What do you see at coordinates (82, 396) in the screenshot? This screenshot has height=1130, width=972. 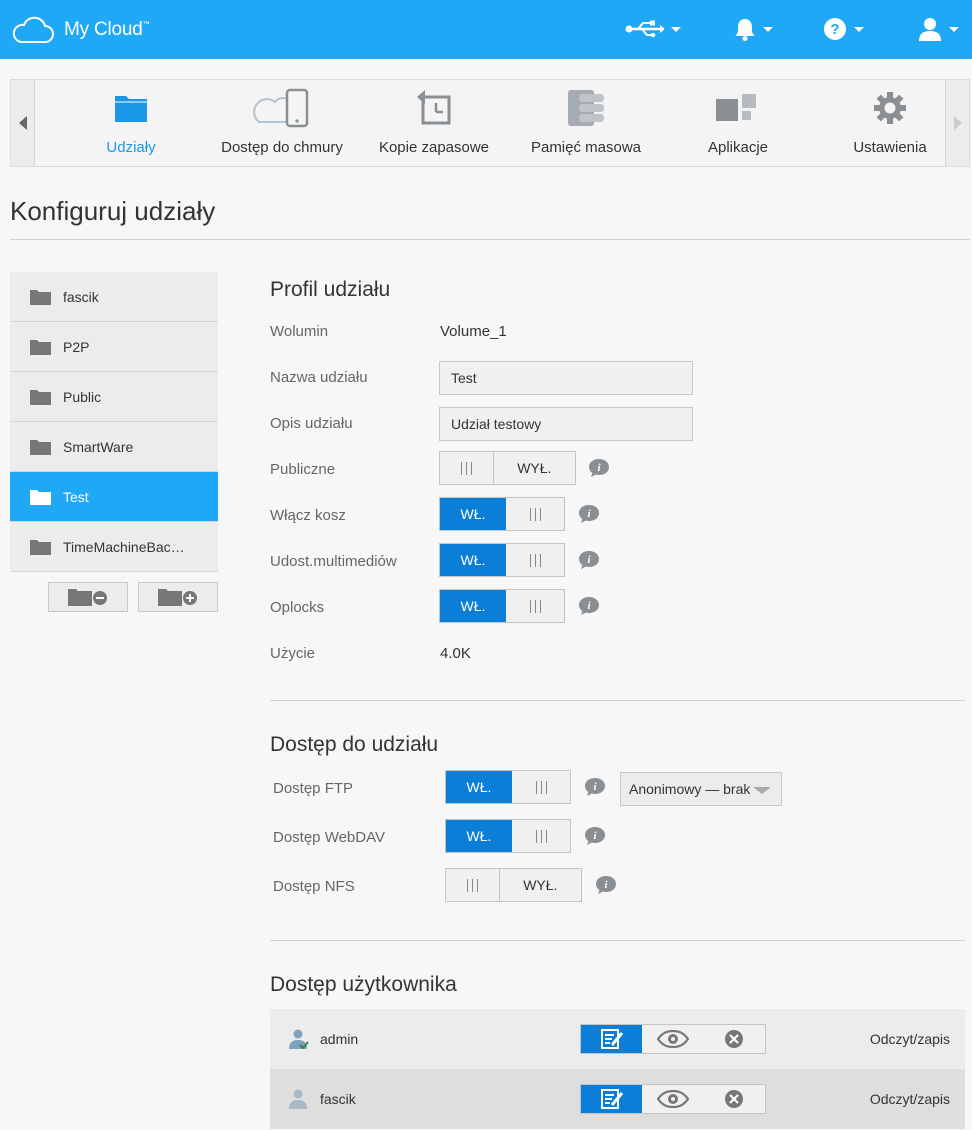 I see `share-item-label: Public` at bounding box center [82, 396].